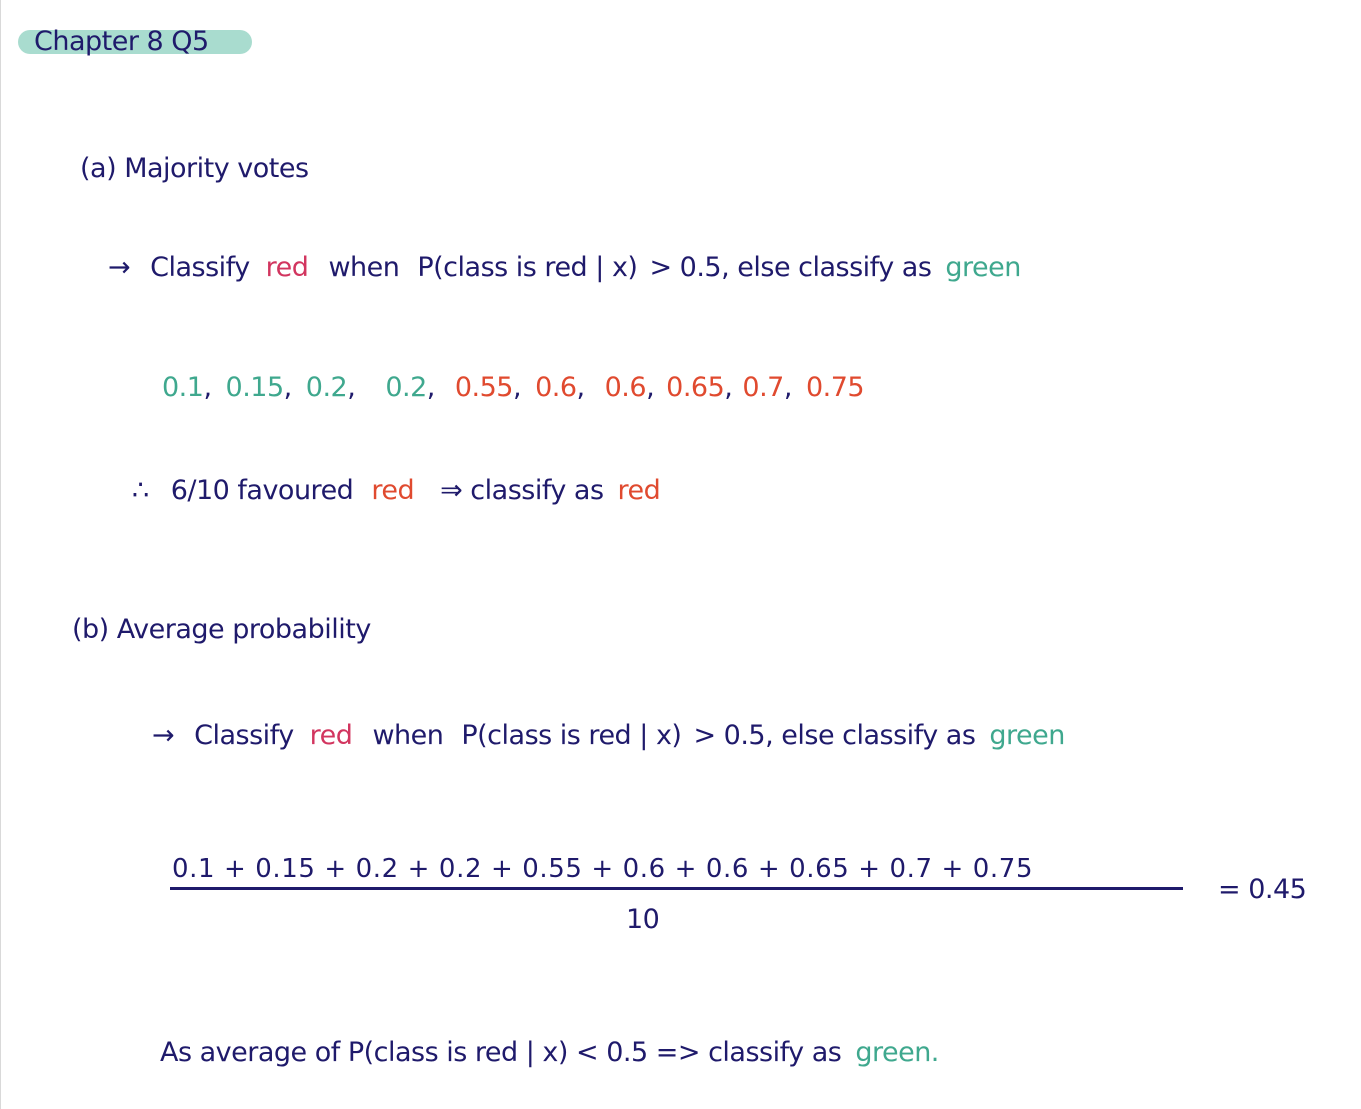 This screenshot has width=1361, height=1109. Describe the element at coordinates (194, 168) in the screenshot. I see `part-a-heading: (a) Majority votes` at that location.